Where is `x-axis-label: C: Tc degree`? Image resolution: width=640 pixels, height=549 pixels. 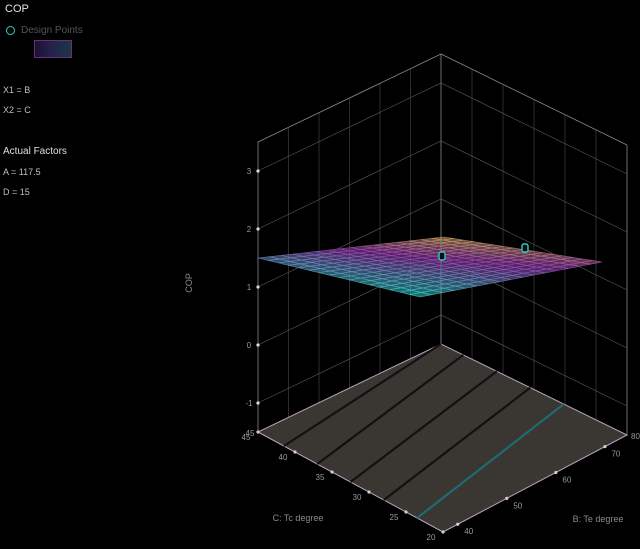
x-axis-label: C: Tc degree is located at coordinates (298, 518).